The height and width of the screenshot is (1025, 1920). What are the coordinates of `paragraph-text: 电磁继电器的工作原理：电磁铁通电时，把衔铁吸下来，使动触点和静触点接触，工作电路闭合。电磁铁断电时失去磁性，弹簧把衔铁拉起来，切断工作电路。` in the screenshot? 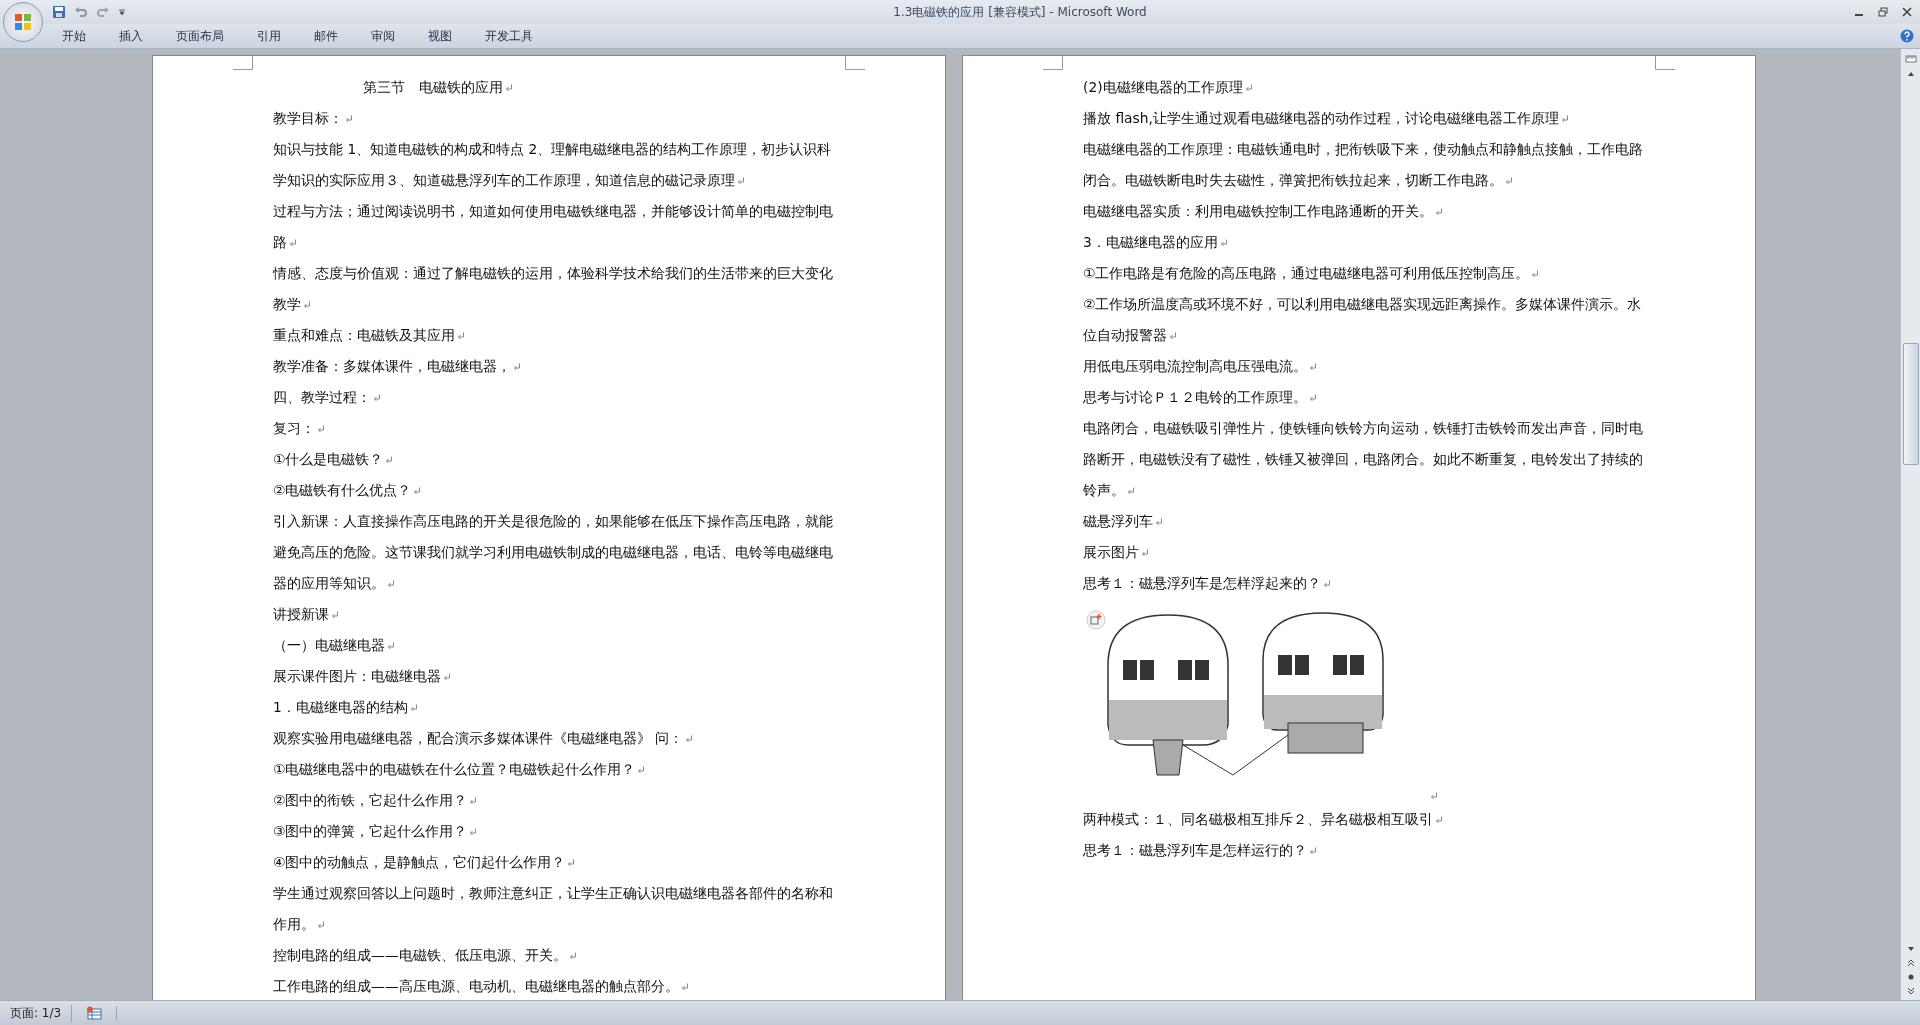 It's located at (1363, 165).